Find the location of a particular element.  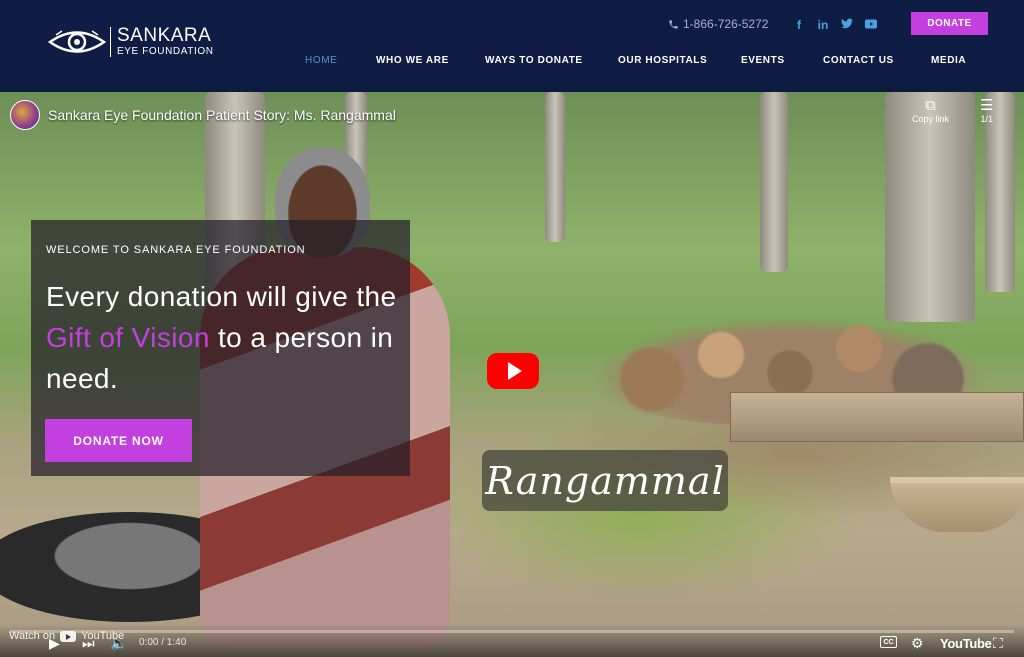

logo-wordmark: SANKARA EYE FOUNDATION is located at coordinates (165, 41).